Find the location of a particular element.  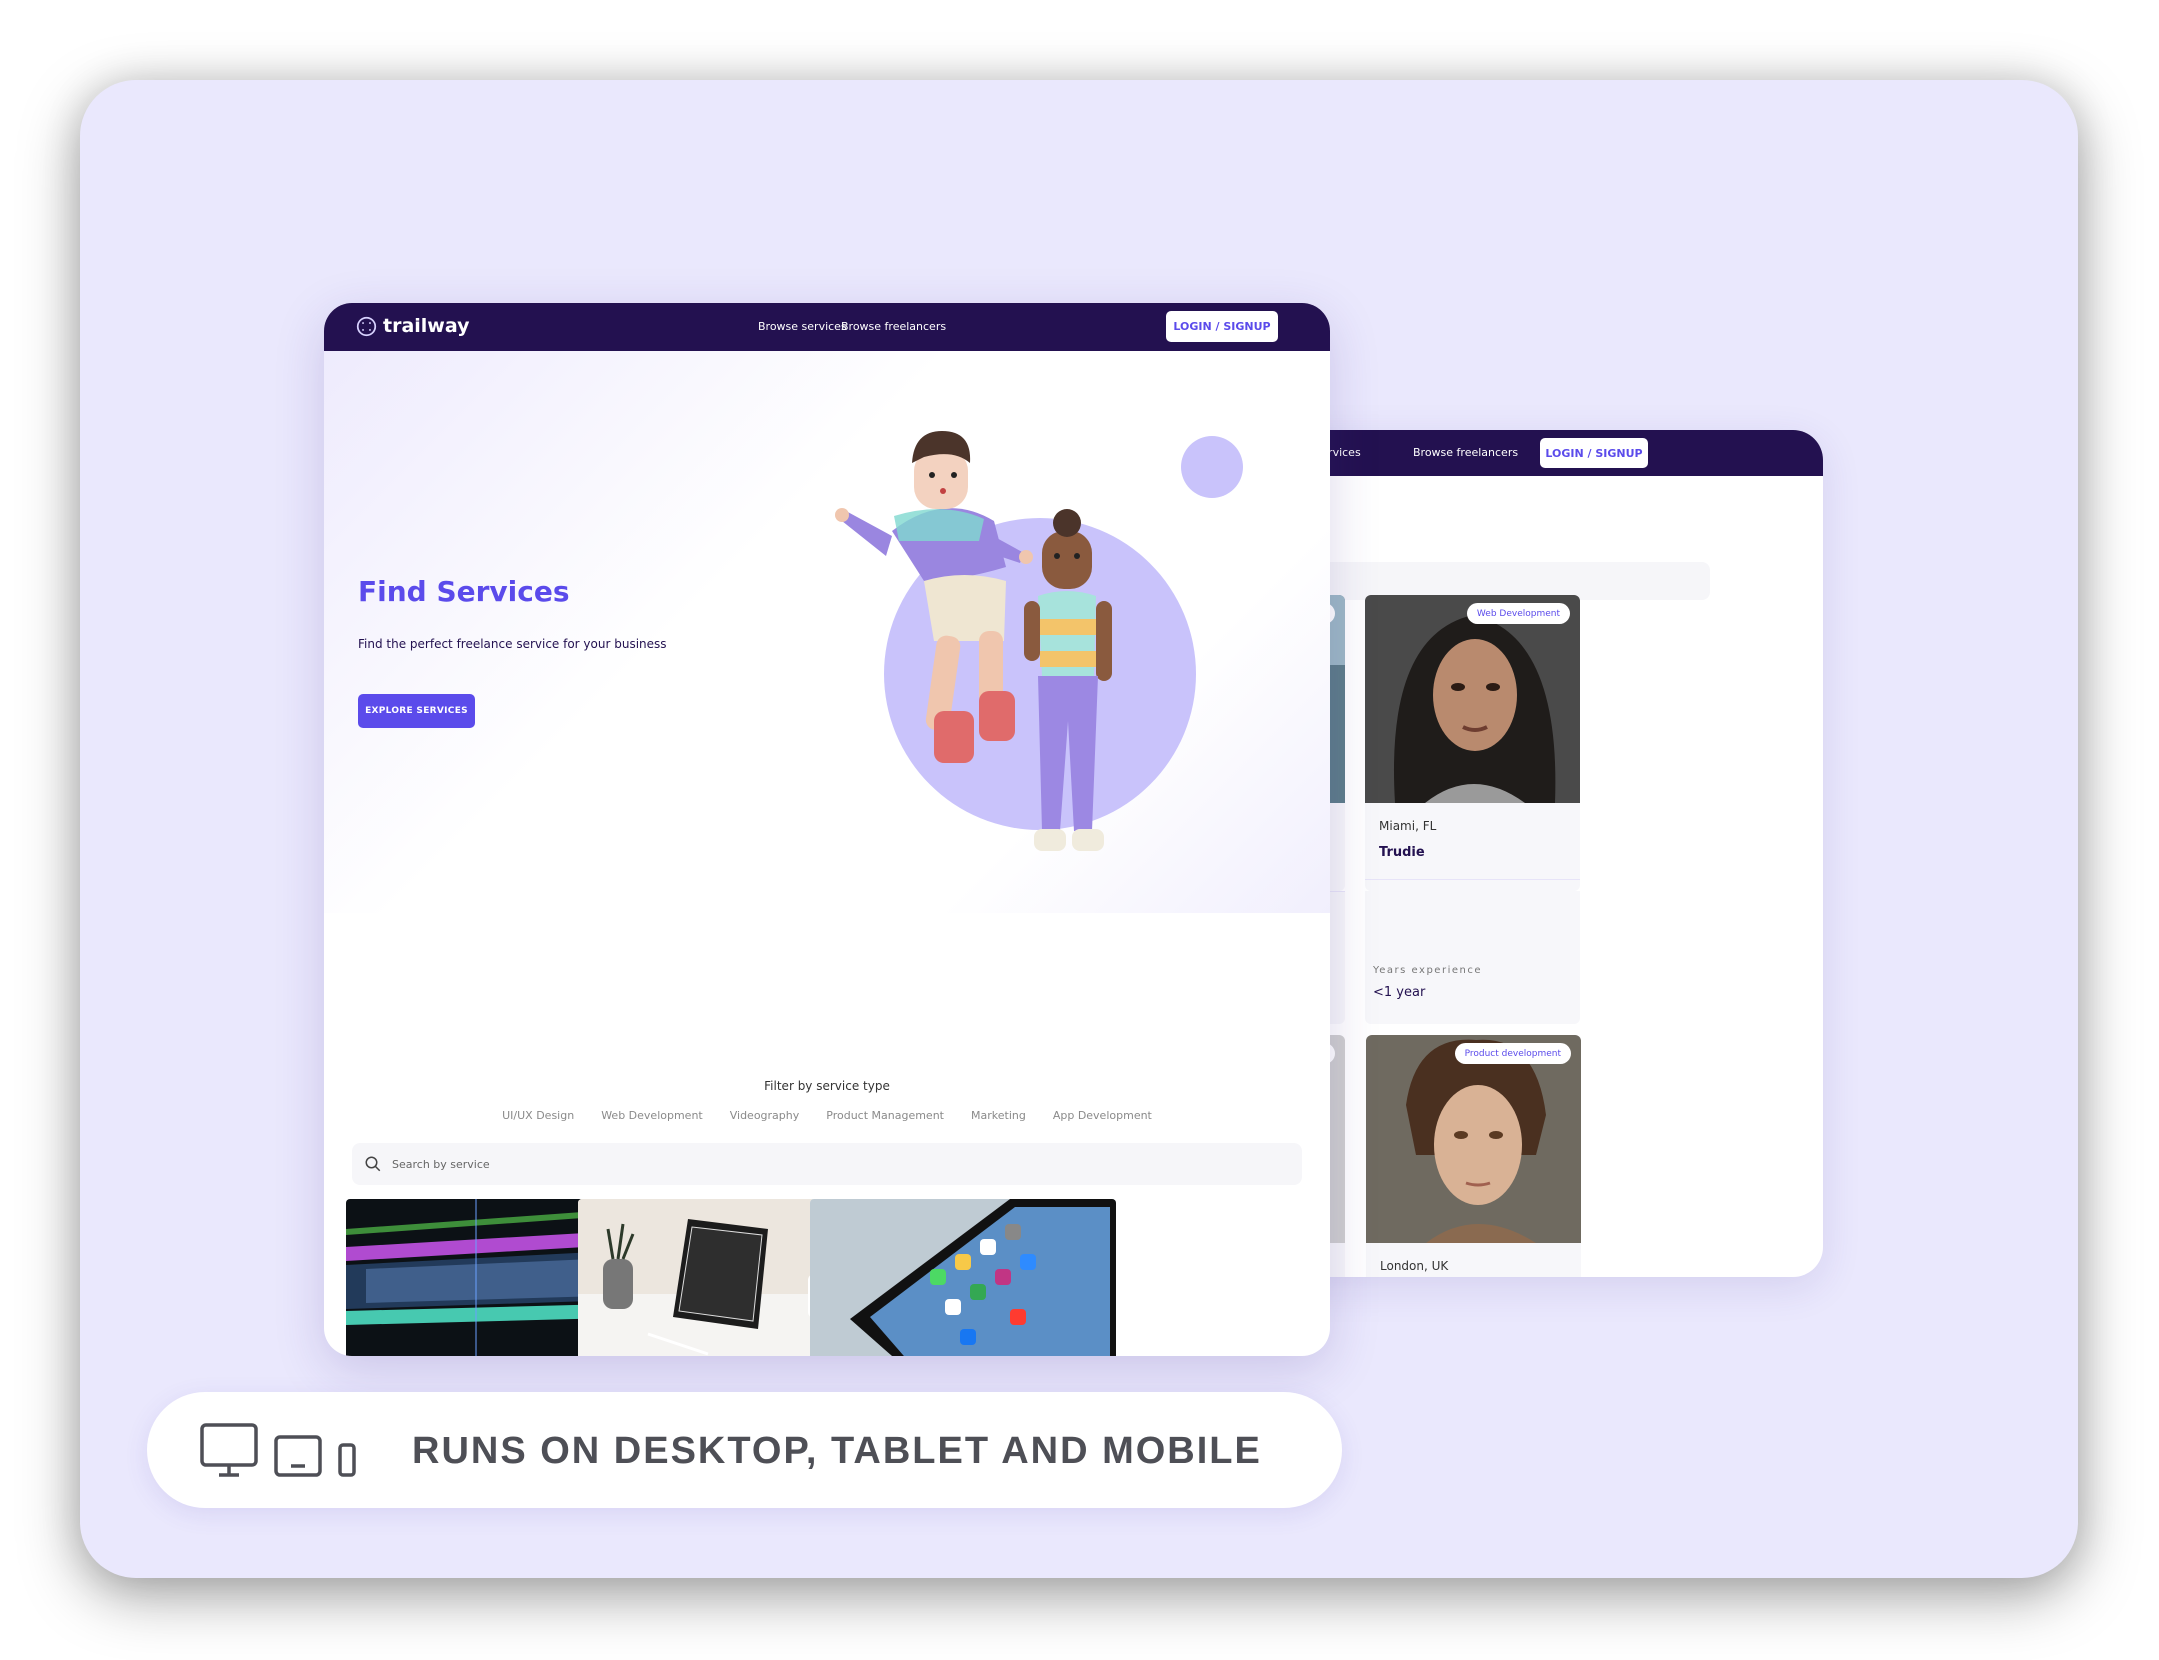

freelancer-experience: <1 year is located at coordinates (1399, 992).